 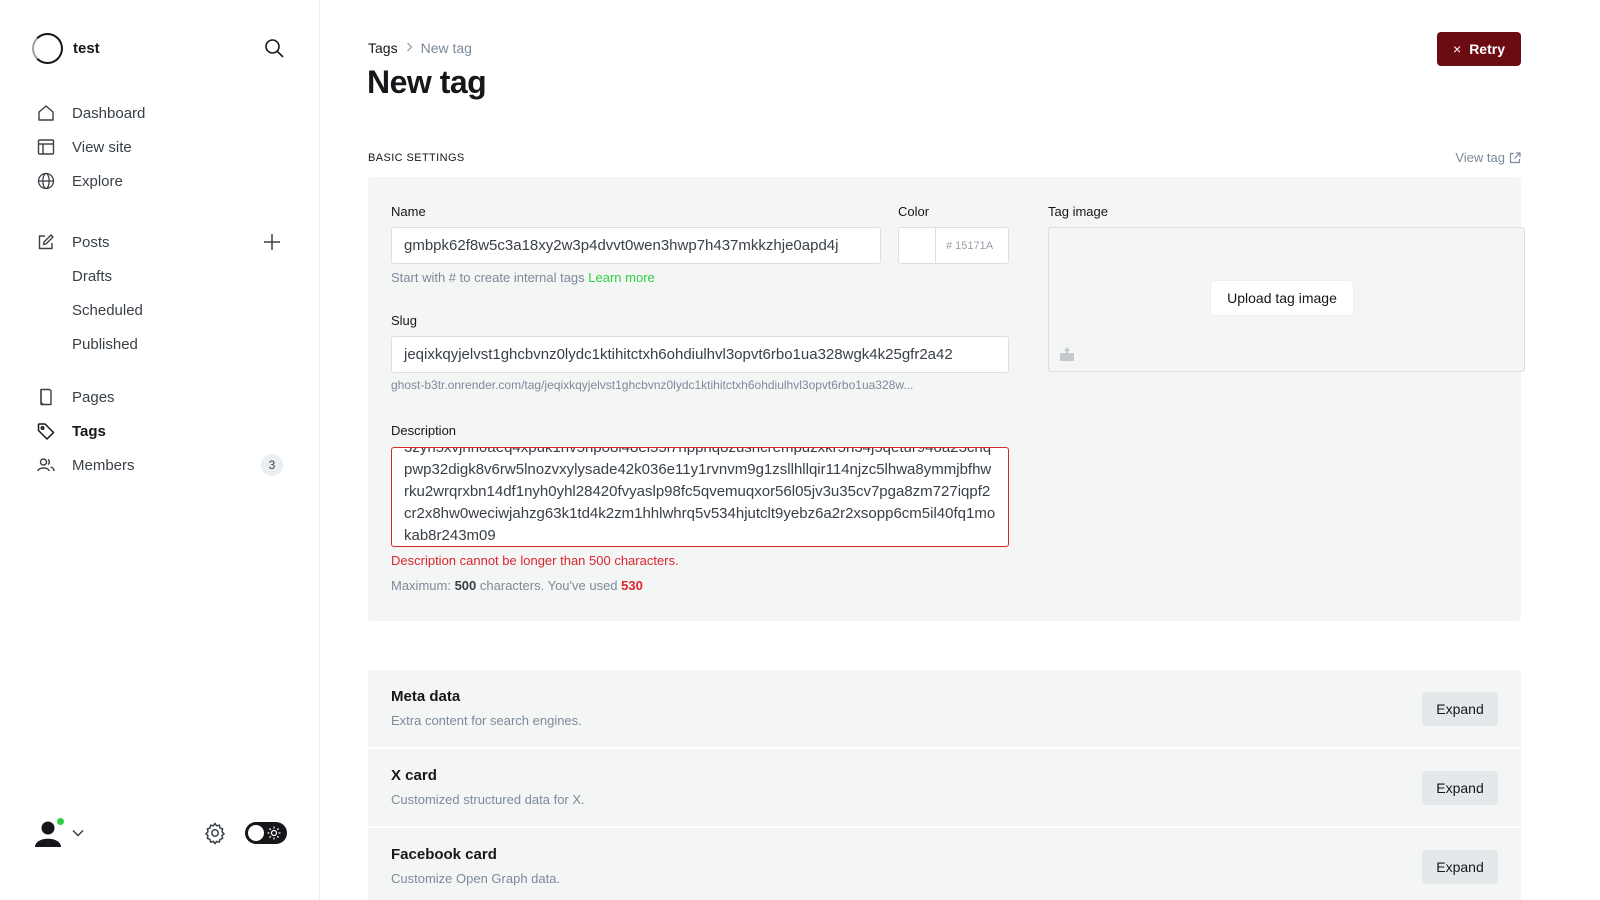 What do you see at coordinates (109, 113) in the screenshot?
I see `sidebar-item-label: Dashboard` at bounding box center [109, 113].